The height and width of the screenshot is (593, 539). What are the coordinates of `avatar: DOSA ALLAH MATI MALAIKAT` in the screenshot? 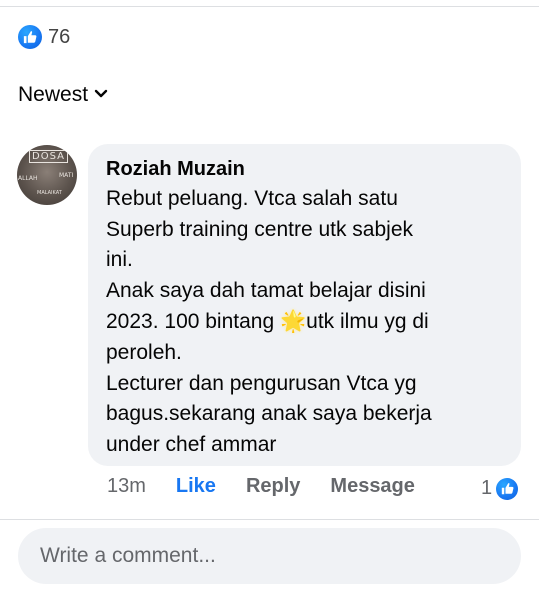 It's located at (47, 175).